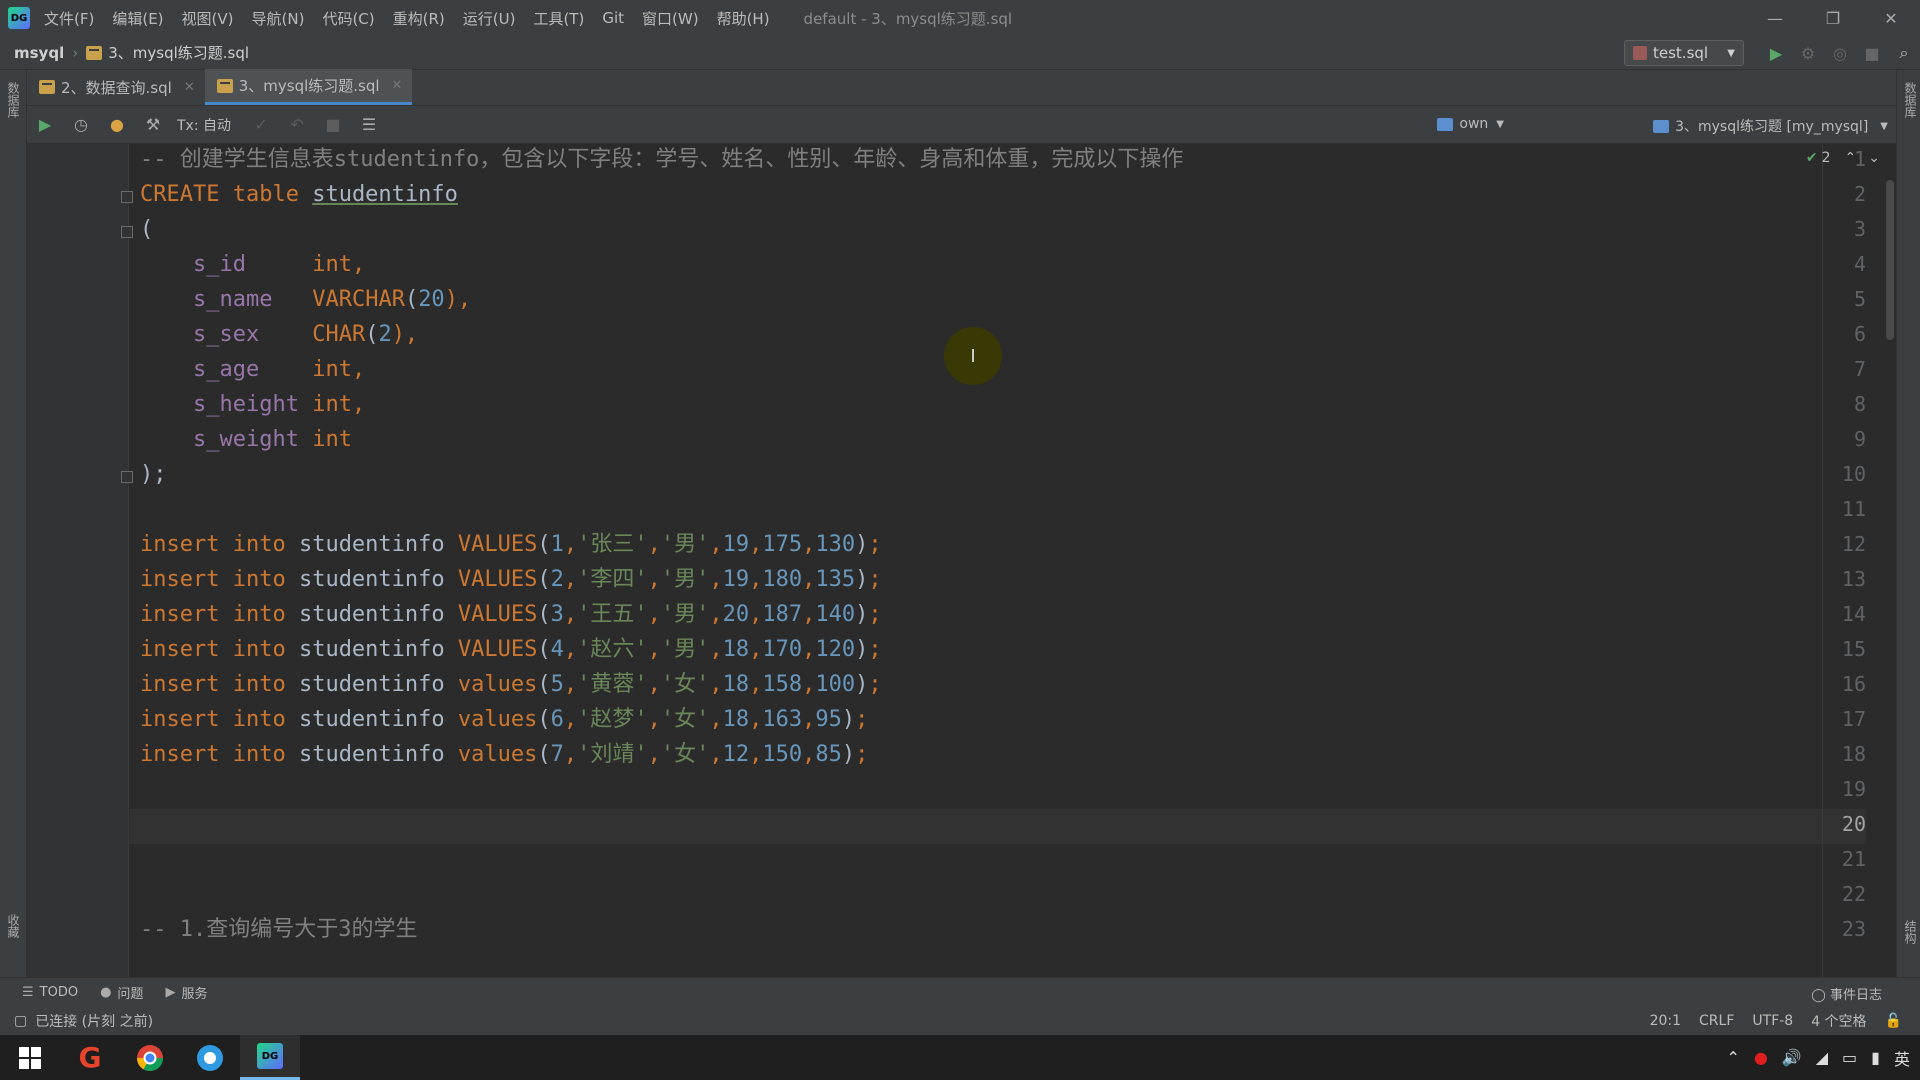 This screenshot has height=1080, width=1920. What do you see at coordinates (1853, 929) in the screenshot?
I see `line-number: 23` at bounding box center [1853, 929].